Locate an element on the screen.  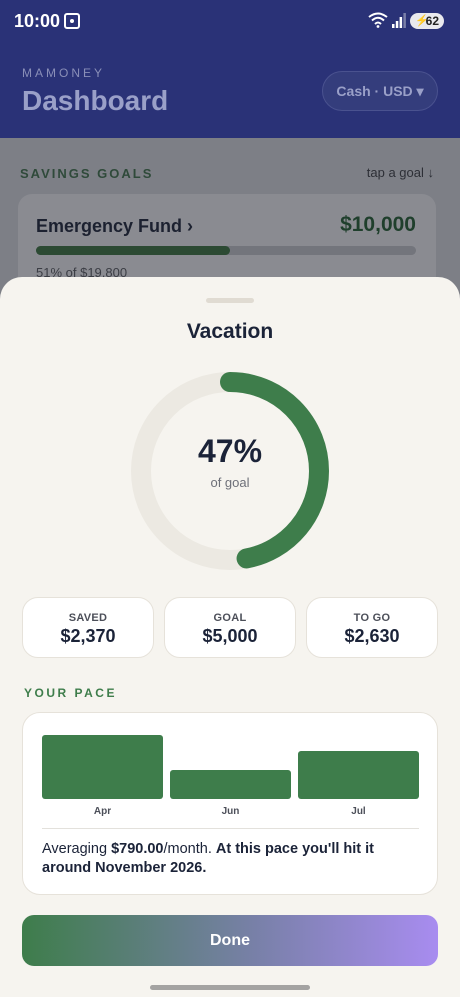
wifi-icon is located at coordinates (378, 20).